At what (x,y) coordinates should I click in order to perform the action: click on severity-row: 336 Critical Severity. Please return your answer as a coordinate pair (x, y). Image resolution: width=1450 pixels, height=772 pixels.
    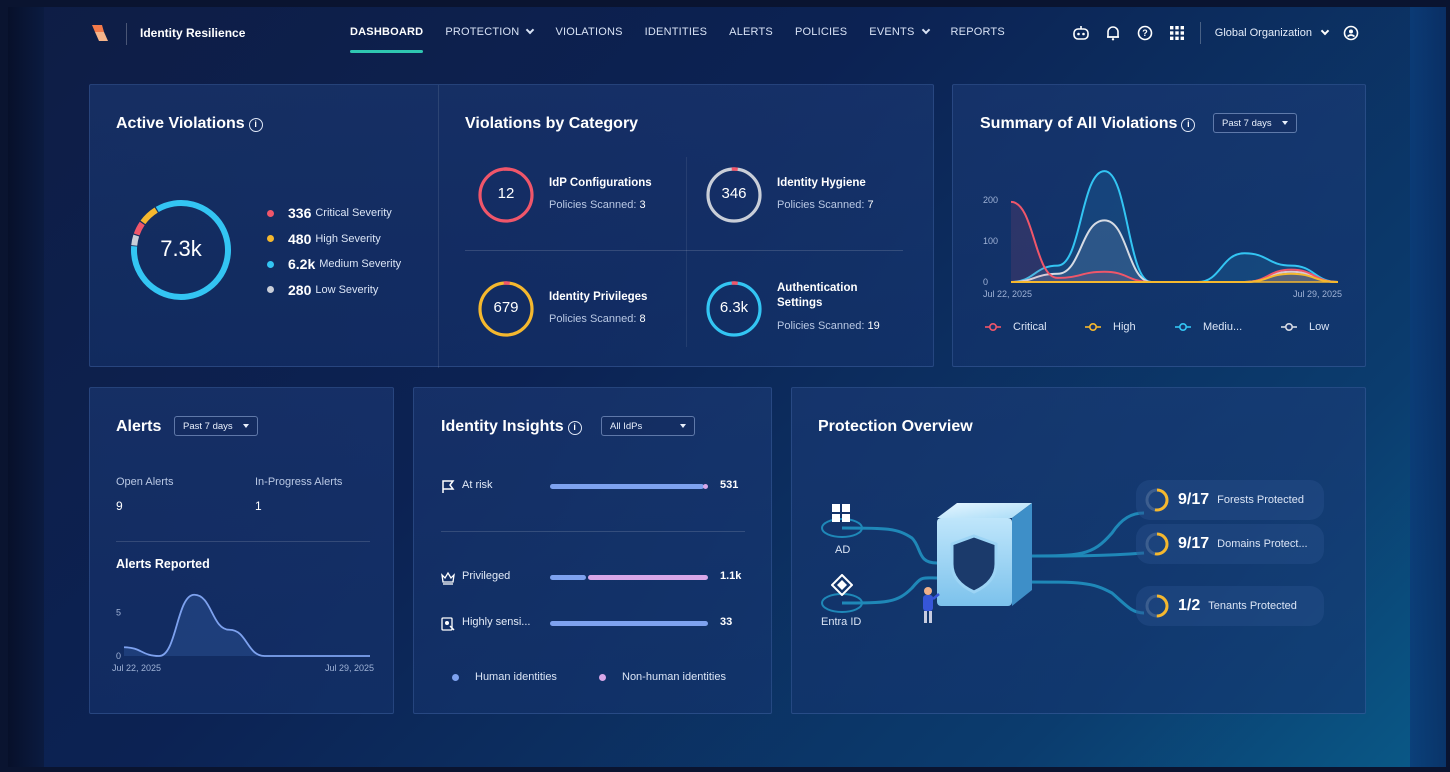
    Looking at the image, I should click on (329, 213).